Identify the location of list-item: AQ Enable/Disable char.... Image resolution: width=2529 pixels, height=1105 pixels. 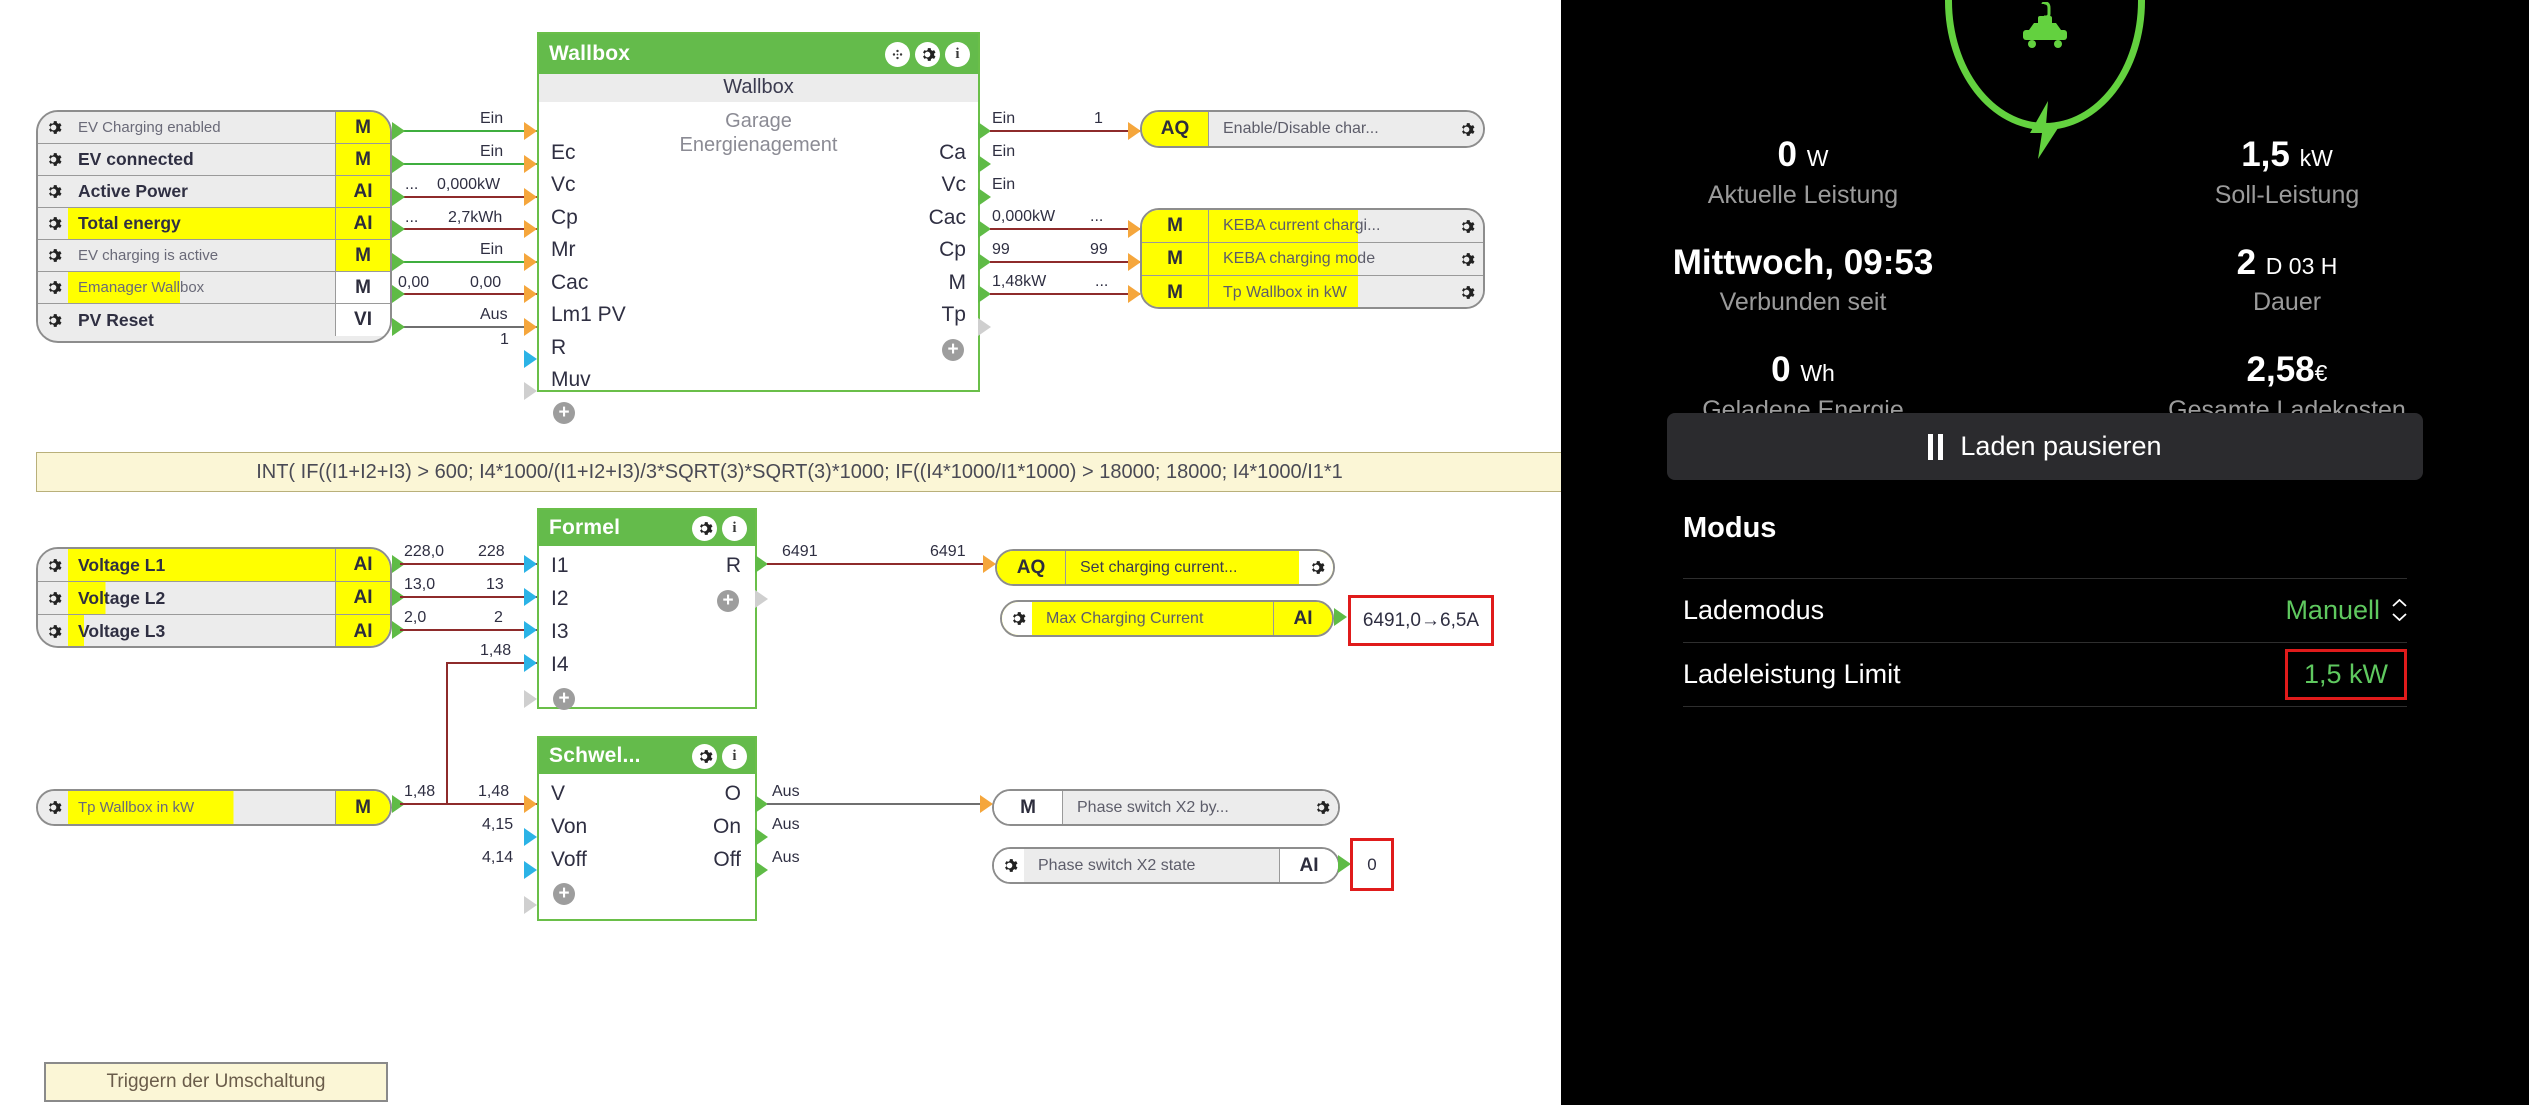
(1312, 129).